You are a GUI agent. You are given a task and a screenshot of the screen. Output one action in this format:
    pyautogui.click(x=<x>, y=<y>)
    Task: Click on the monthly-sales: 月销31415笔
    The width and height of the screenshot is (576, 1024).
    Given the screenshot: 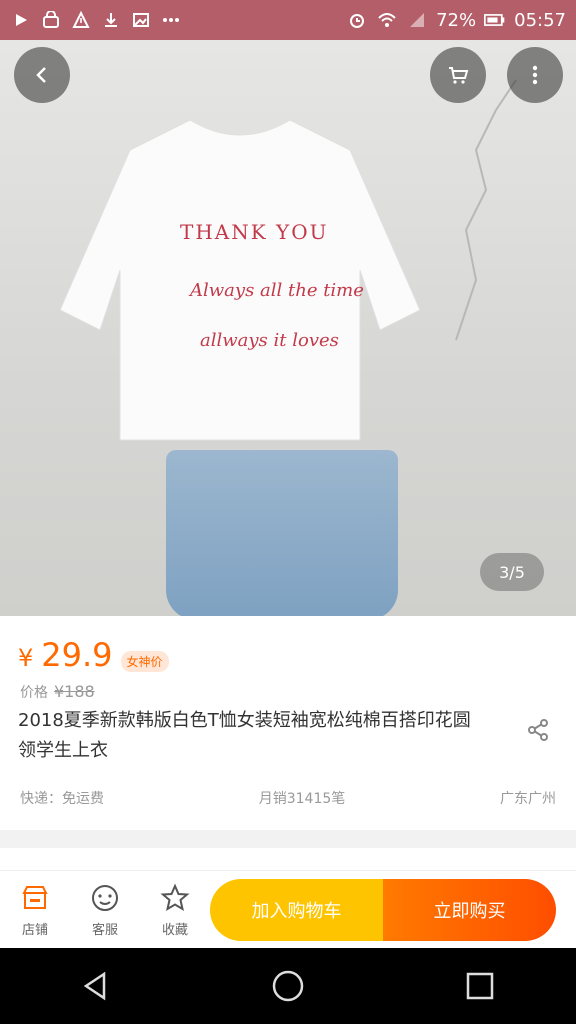 What is the action you would take?
    pyautogui.click(x=302, y=799)
    